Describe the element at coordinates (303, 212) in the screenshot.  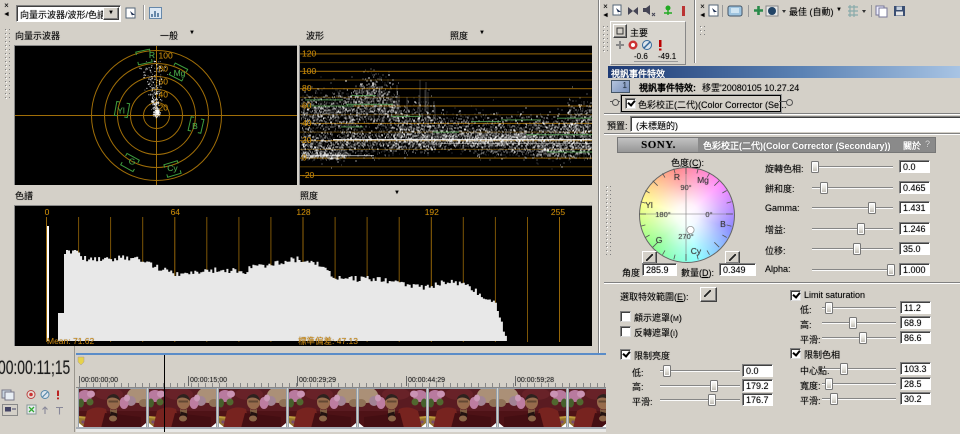
I see `svg-text: 128` at that location.